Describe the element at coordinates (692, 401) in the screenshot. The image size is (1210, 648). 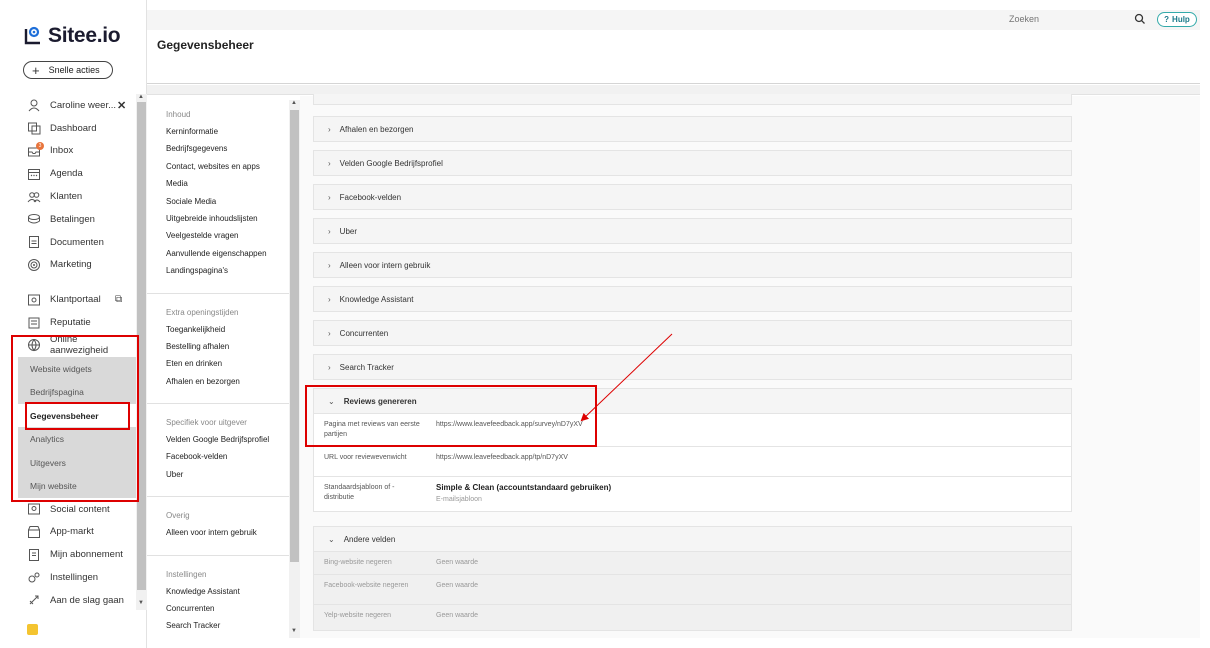
I see `panel-header: ⌄ Reviews genereren` at that location.